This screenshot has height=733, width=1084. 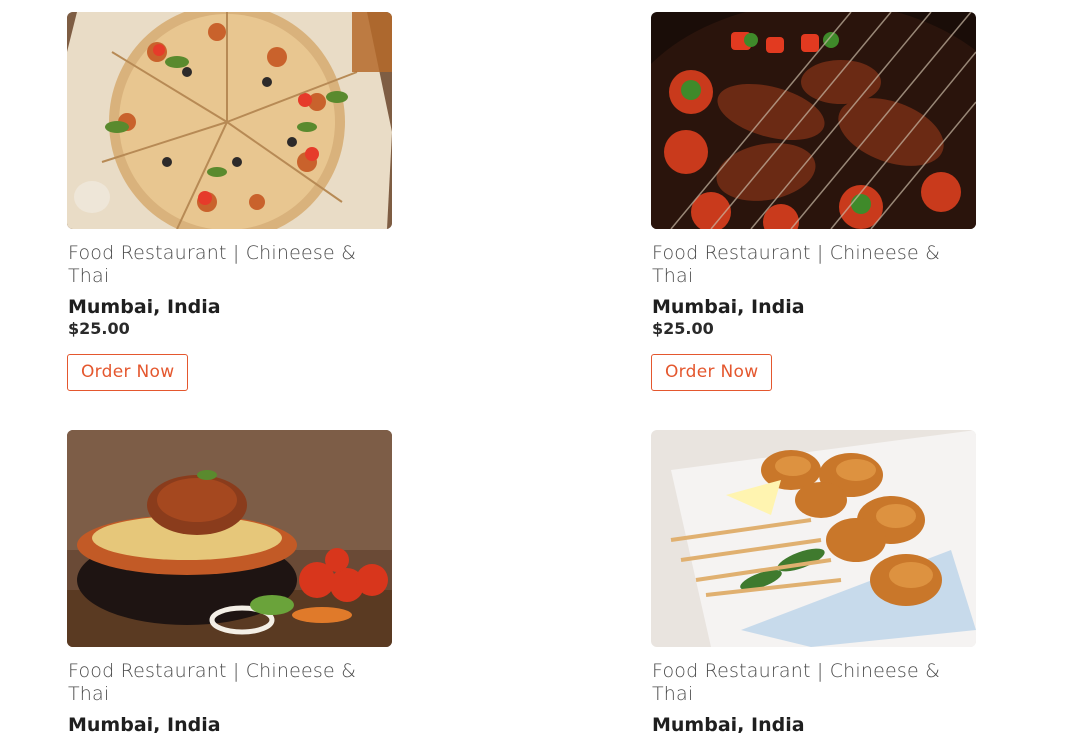 What do you see at coordinates (229, 120) in the screenshot?
I see `pizza-photo` at bounding box center [229, 120].